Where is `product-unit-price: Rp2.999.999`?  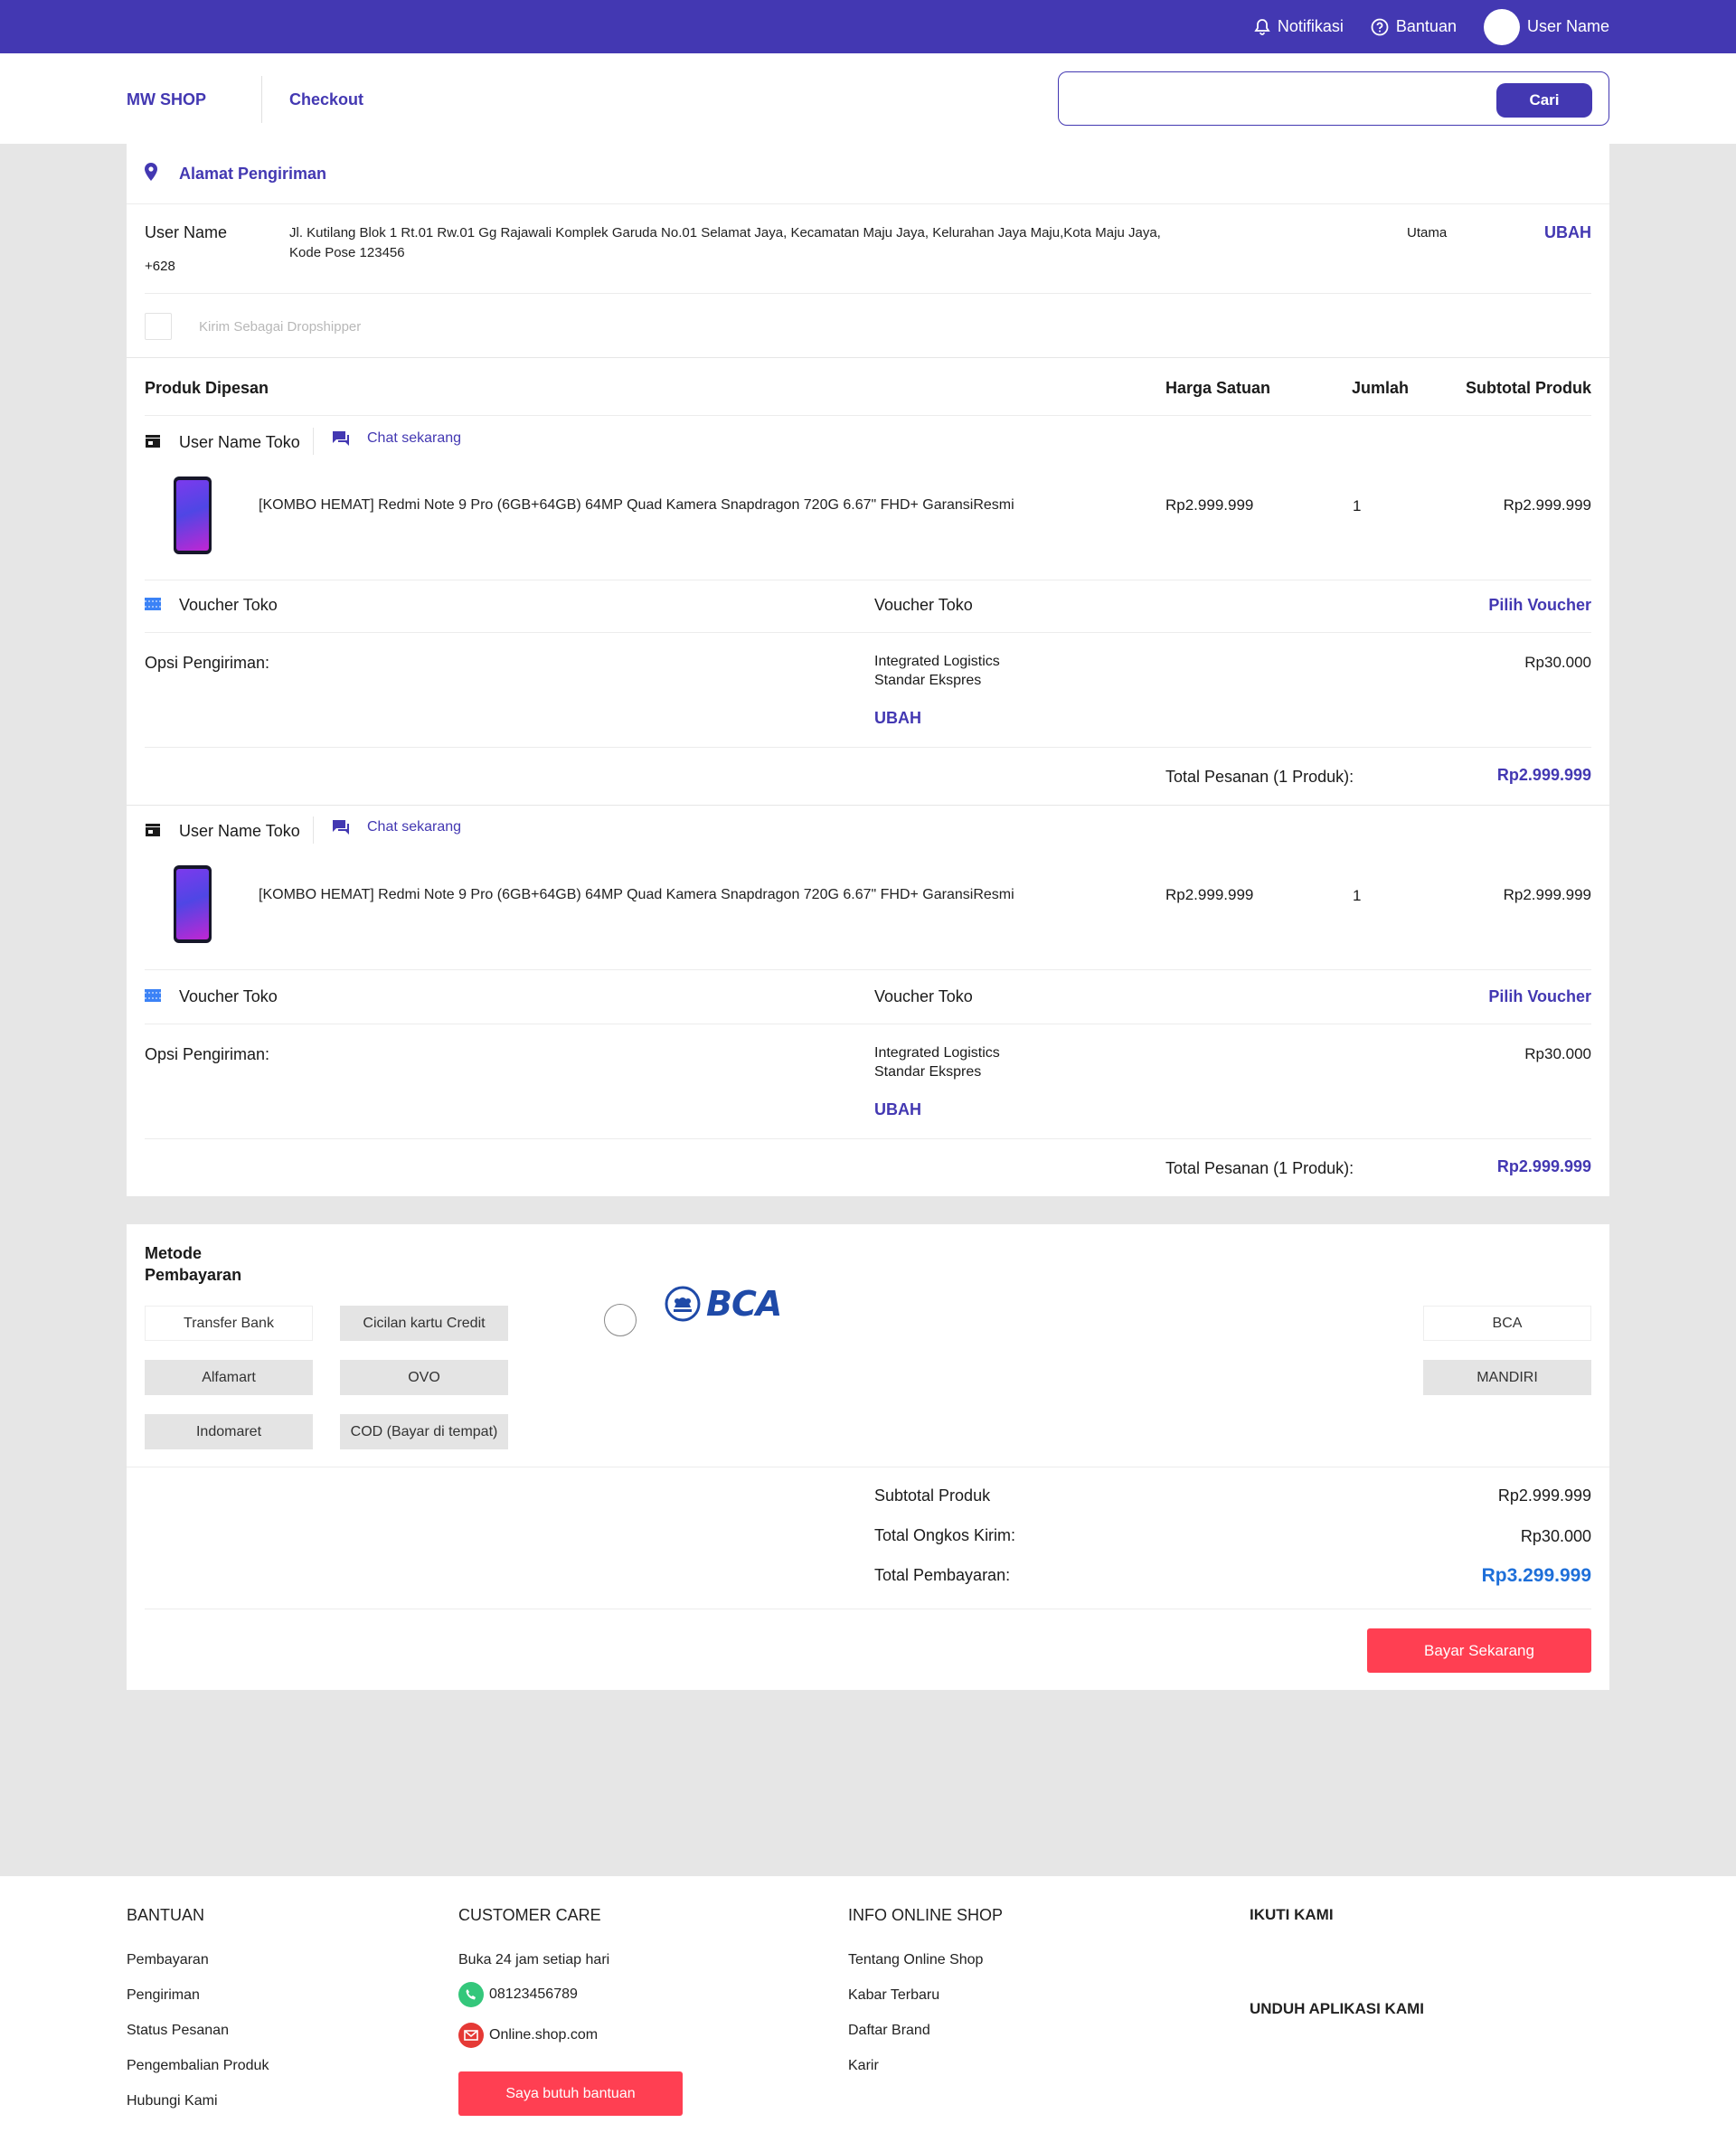
product-unit-price: Rp2.999.999 is located at coordinates (1210, 895).